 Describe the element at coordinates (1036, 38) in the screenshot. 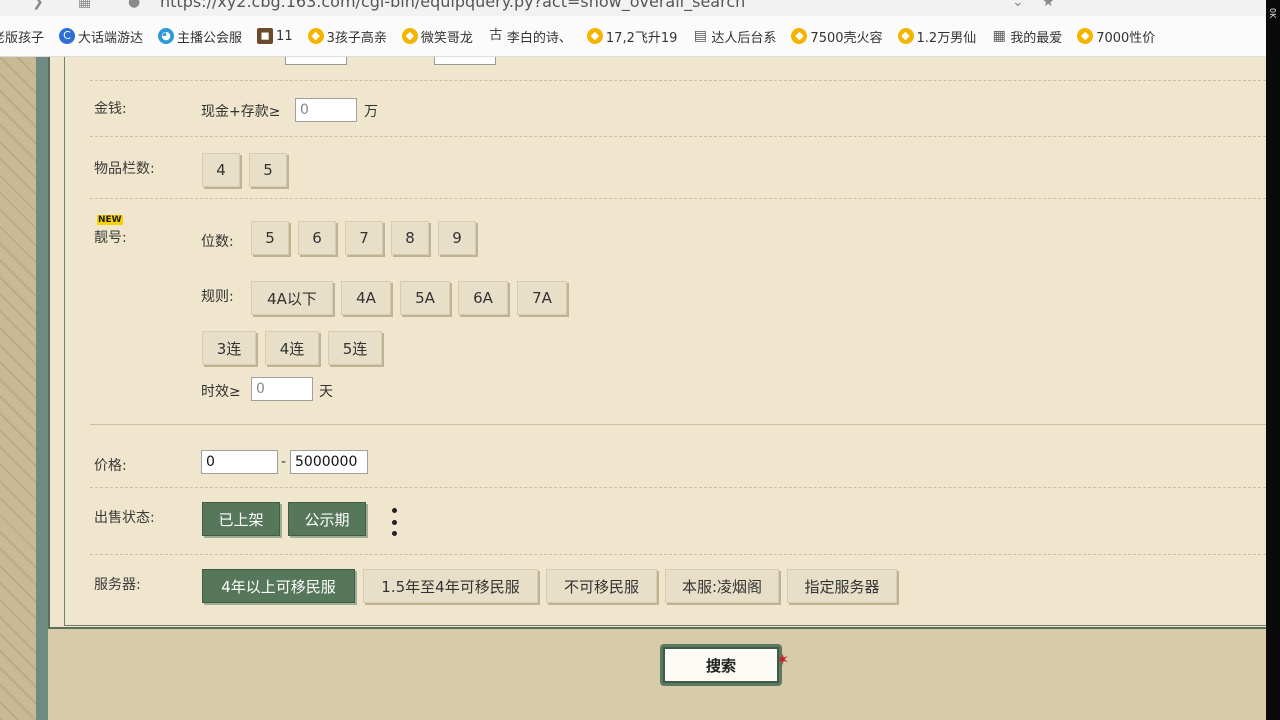

I see `bookmark-label: 我的最爱` at that location.